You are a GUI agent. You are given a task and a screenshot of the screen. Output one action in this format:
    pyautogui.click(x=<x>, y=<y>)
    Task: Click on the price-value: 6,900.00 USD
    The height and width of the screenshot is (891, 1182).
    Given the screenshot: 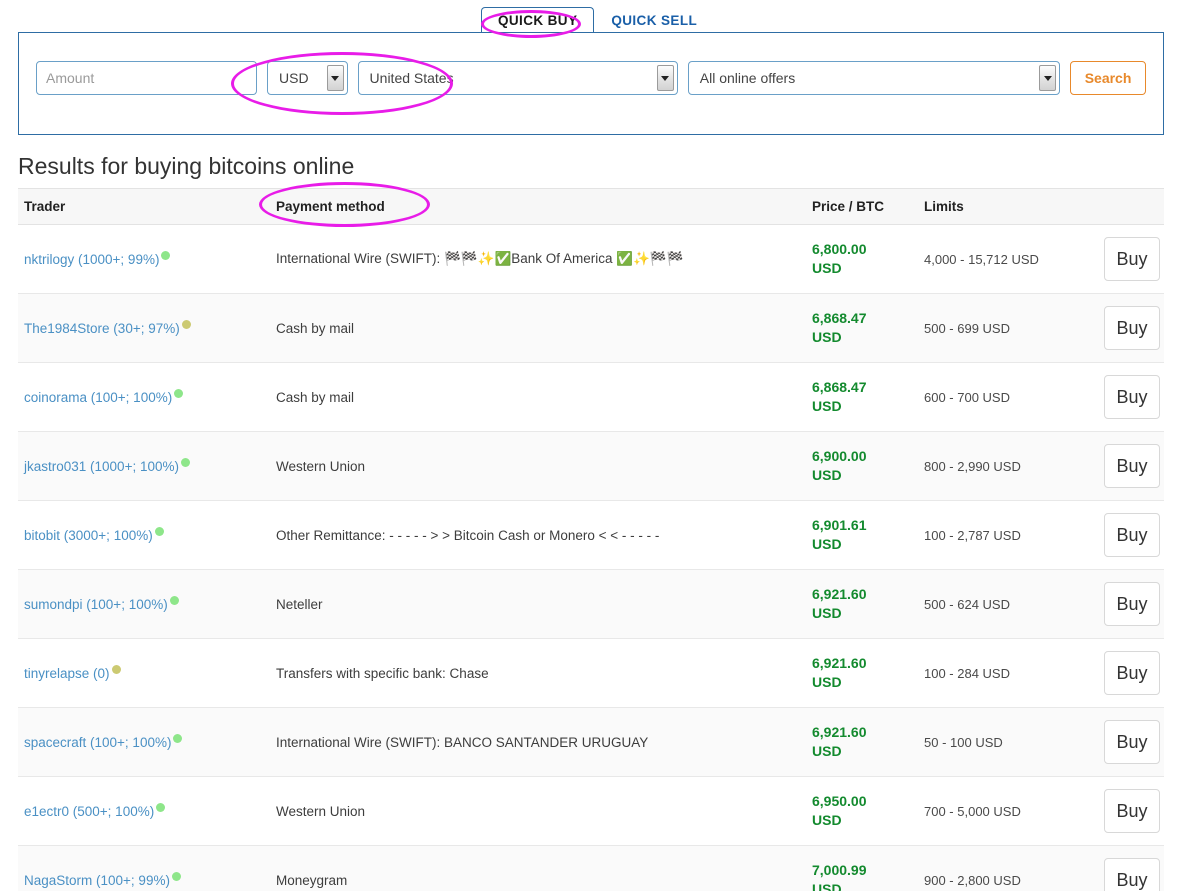 What is the action you would take?
    pyautogui.click(x=839, y=465)
    